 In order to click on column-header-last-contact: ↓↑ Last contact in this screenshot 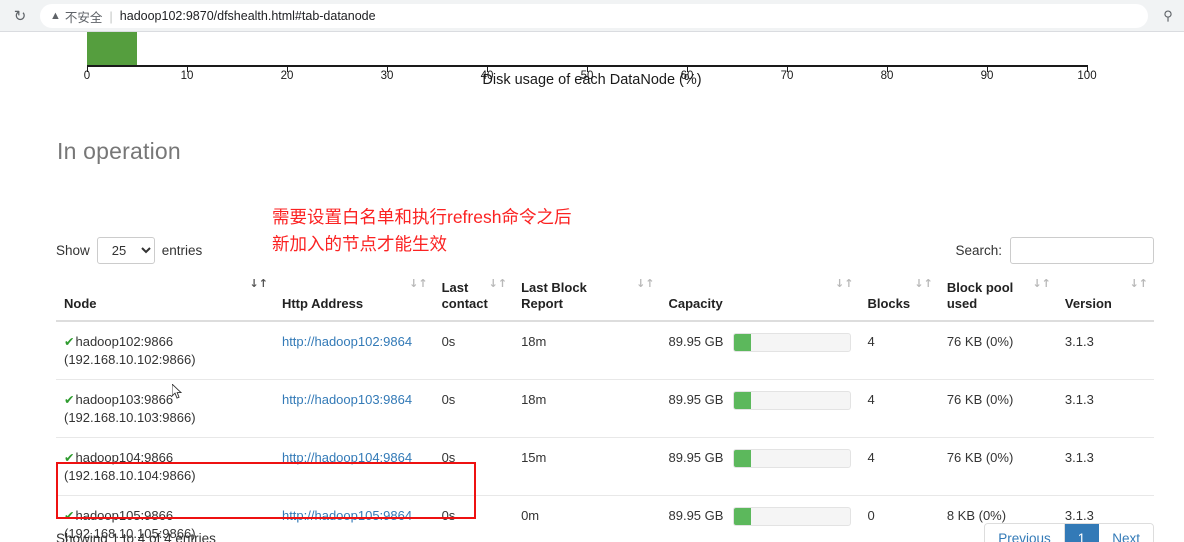, I will do `click(473, 298)`.